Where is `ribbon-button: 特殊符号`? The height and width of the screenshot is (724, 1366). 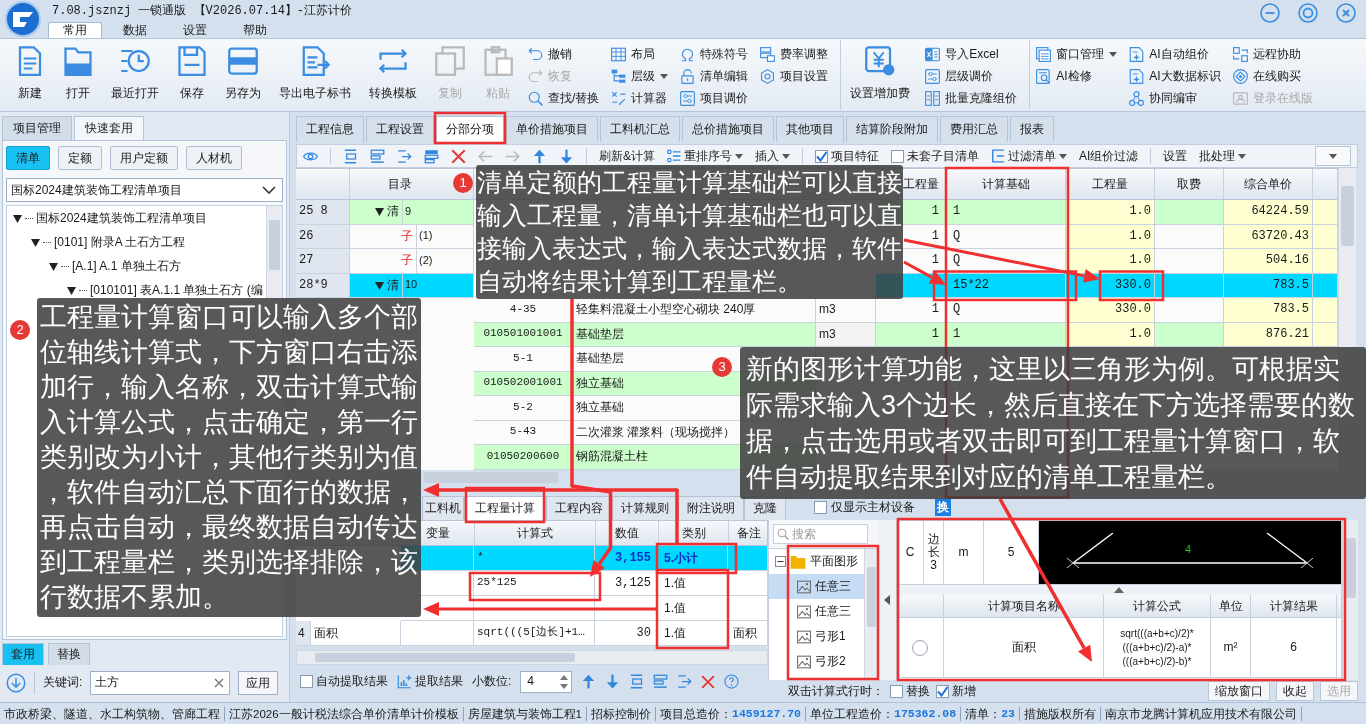
ribbon-button: 特殊符号 is located at coordinates (714, 54).